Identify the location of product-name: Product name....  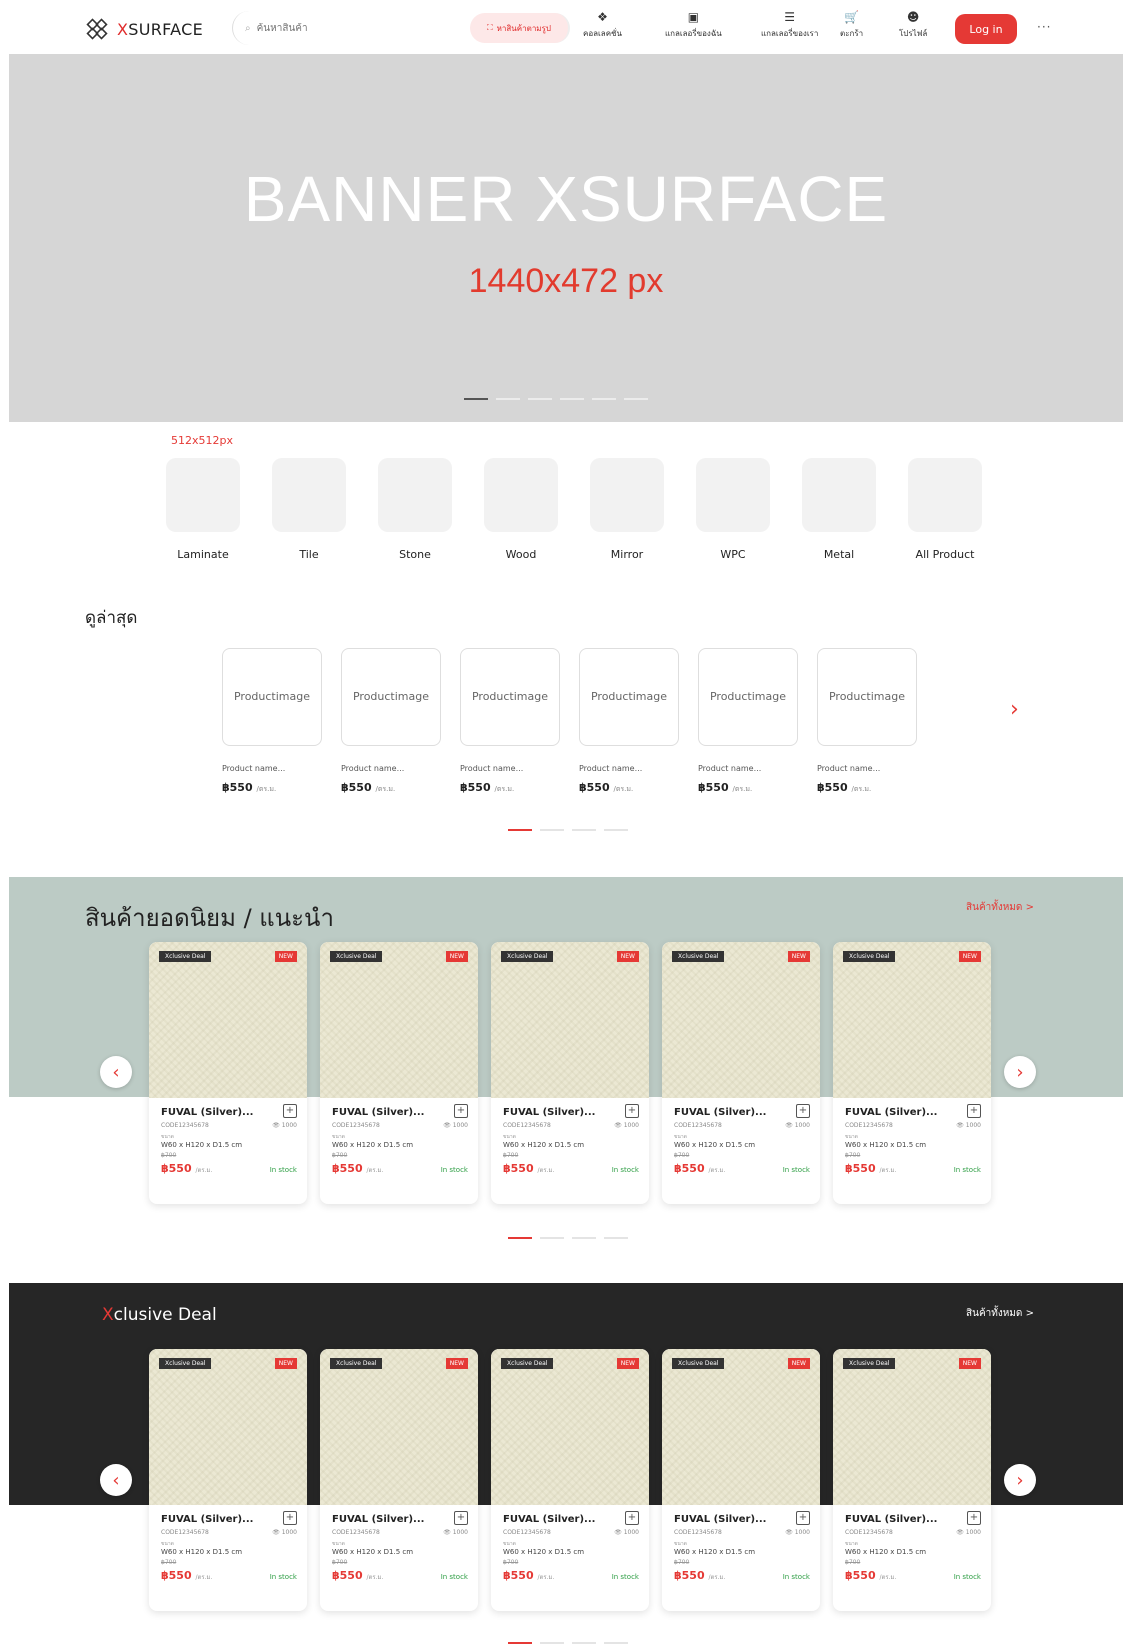
(254, 768).